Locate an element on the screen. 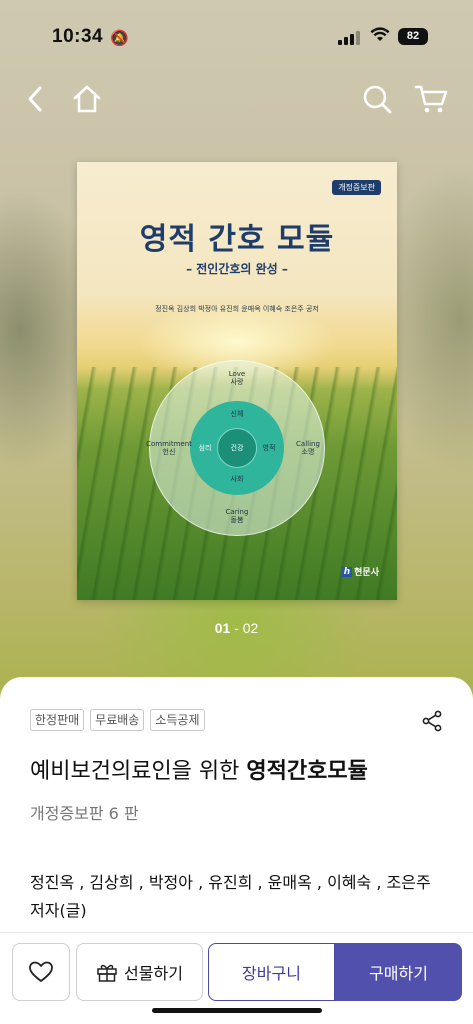 The height and width of the screenshot is (1024, 473). cover-subtitle: – 전인간호의 완성 – is located at coordinates (237, 269).